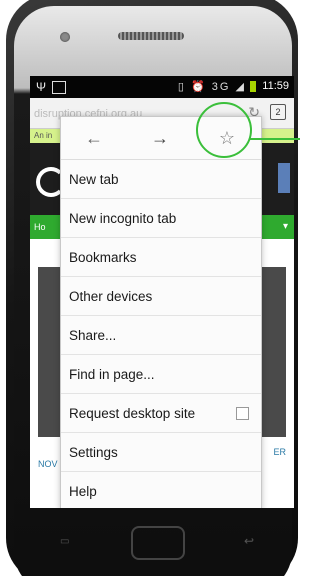 The width and height of the screenshot is (320, 576). Describe the element at coordinates (65, 37) in the screenshot. I see `front-camera` at that location.